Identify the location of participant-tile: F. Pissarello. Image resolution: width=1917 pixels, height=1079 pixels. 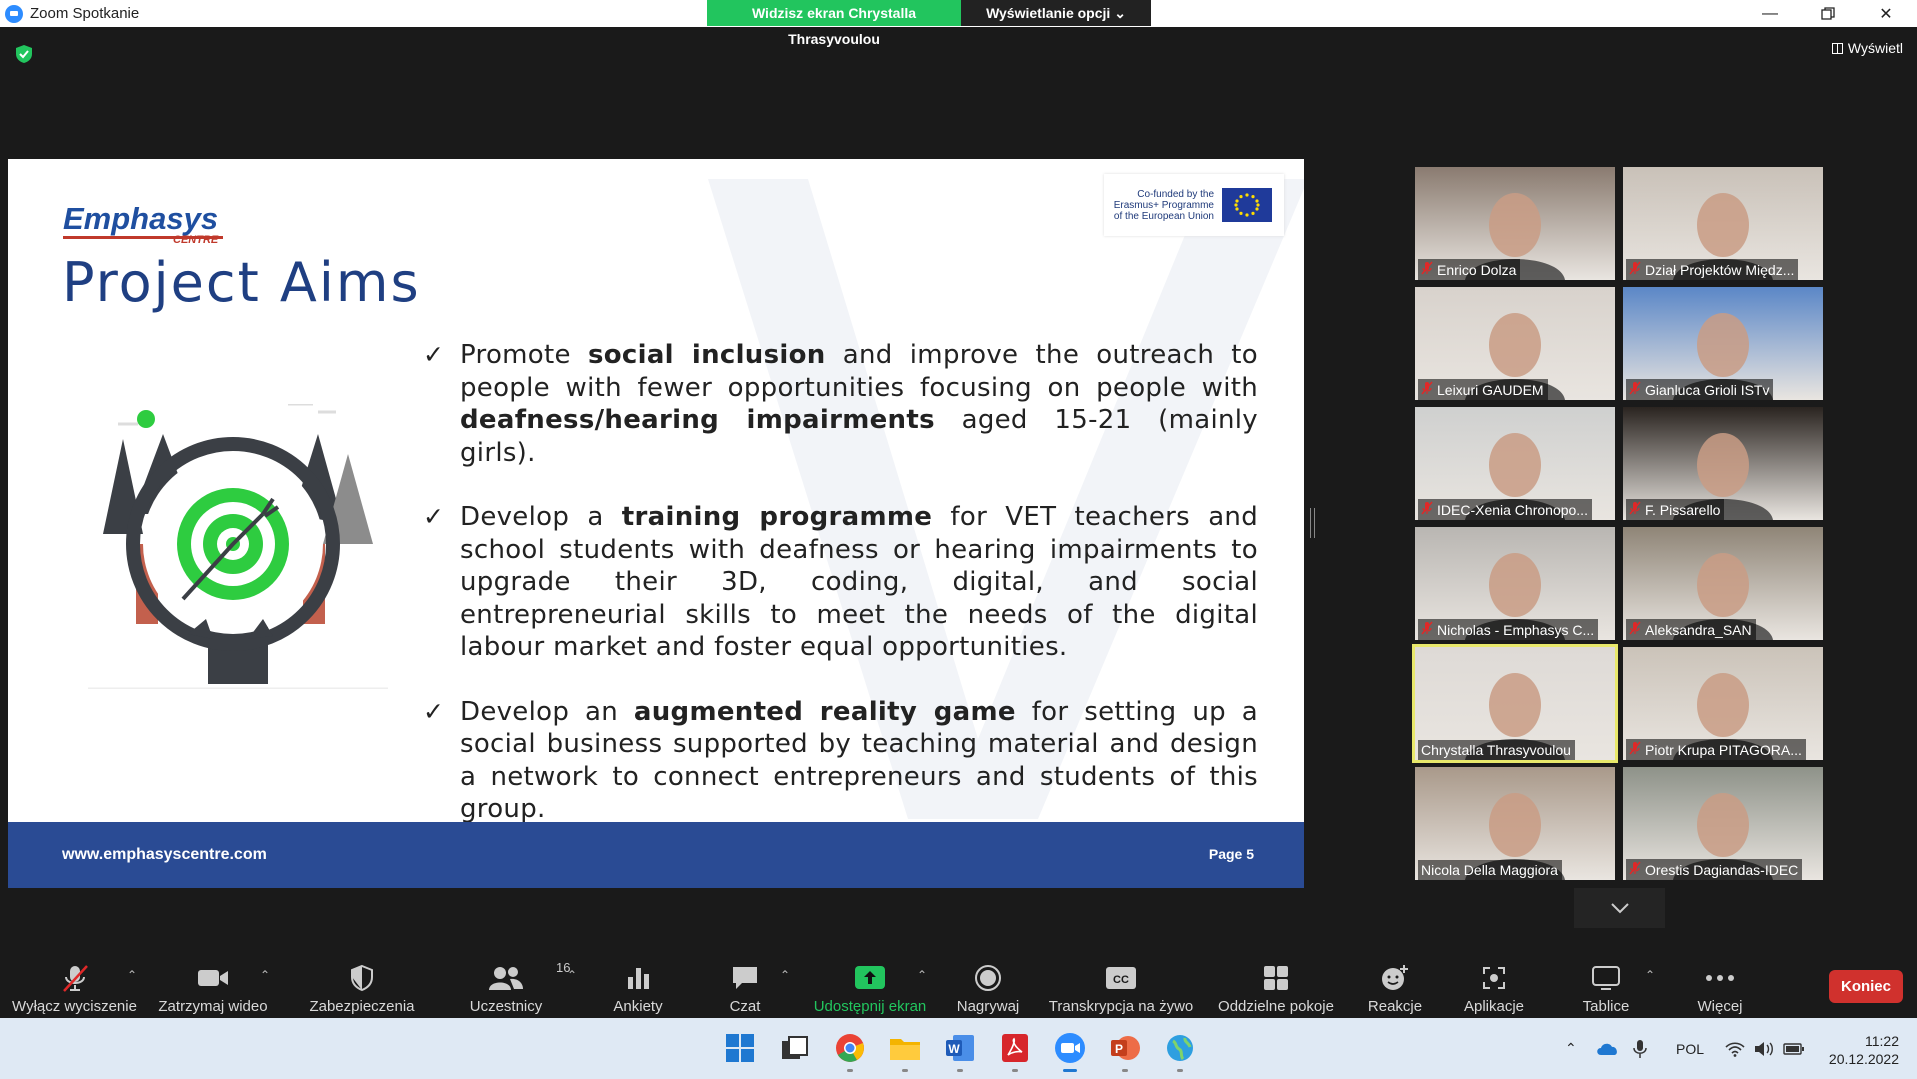
(1723, 463).